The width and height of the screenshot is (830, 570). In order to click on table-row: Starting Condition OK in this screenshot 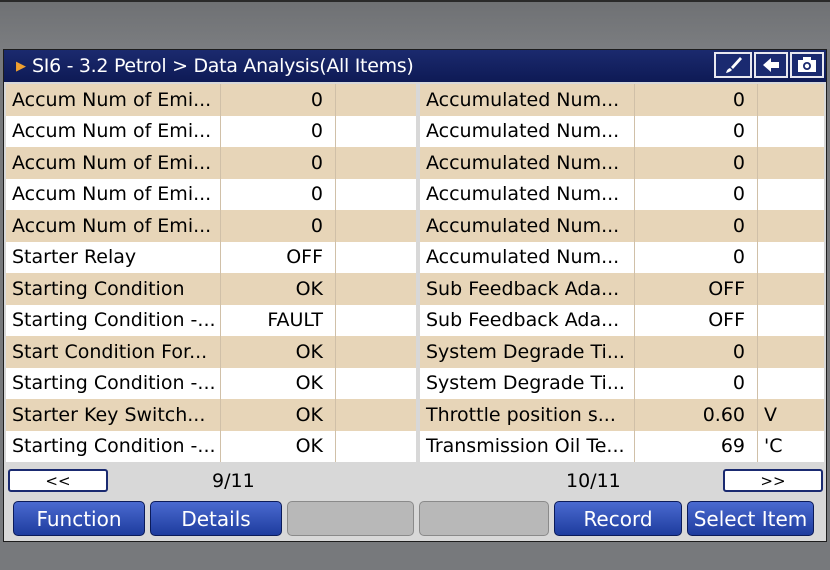, I will do `click(211, 289)`.